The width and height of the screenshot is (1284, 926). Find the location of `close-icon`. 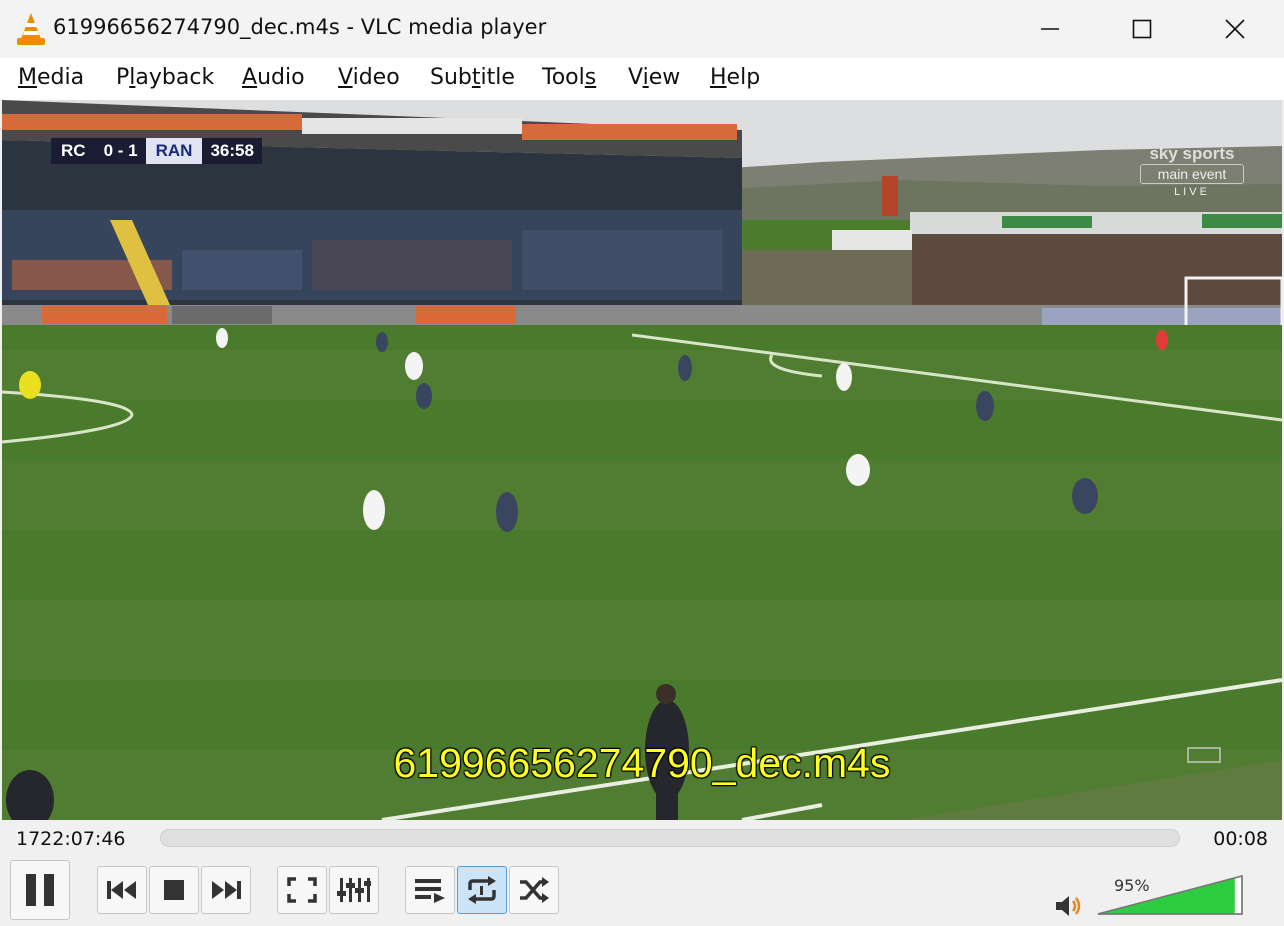

close-icon is located at coordinates (1235, 29).